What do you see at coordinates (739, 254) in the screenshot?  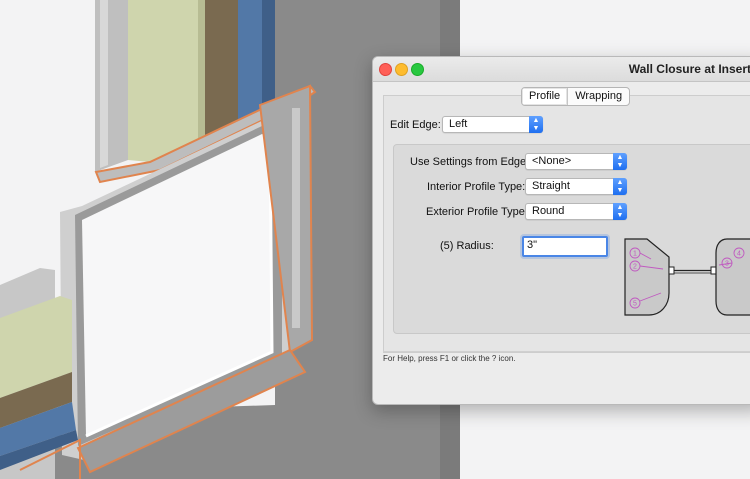 I see `callout-4: 4` at bounding box center [739, 254].